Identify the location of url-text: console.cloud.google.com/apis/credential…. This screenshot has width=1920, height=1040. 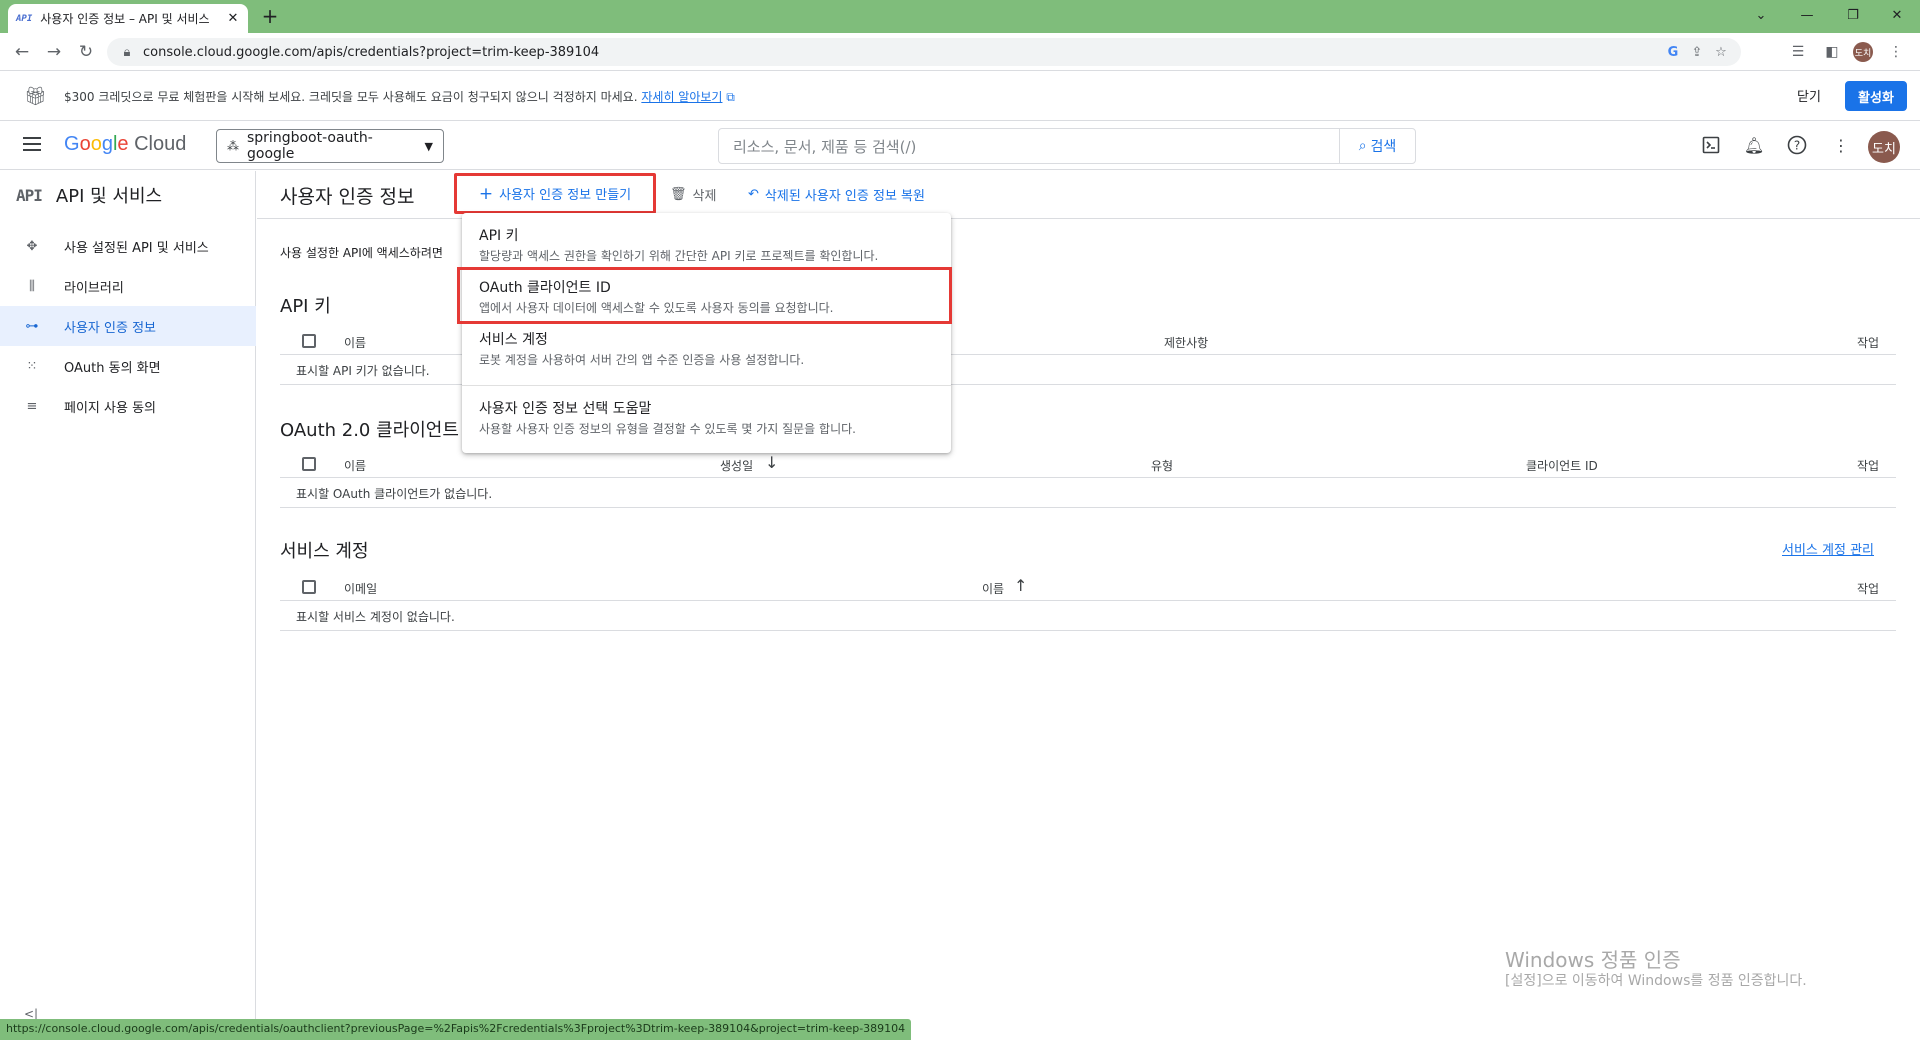
(900, 52).